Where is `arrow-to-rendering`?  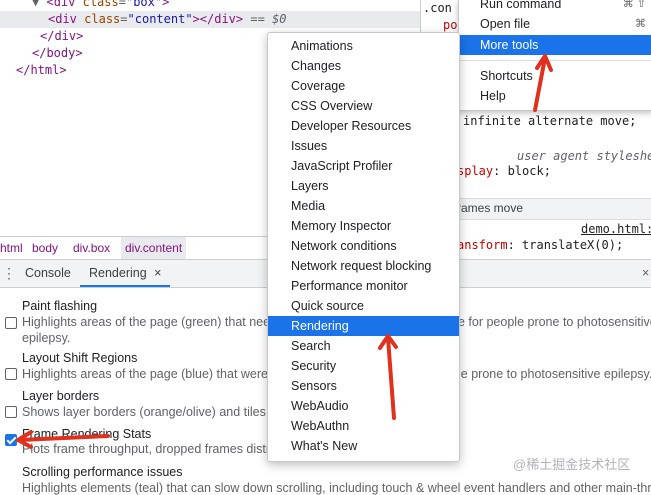 arrow-to-rendering is located at coordinates (388, 377).